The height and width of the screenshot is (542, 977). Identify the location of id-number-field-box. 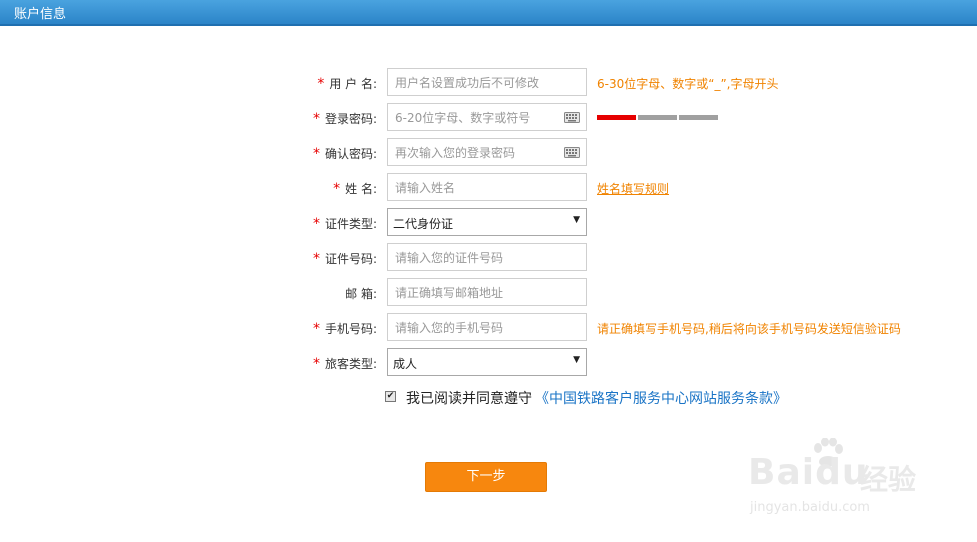
(487, 257).